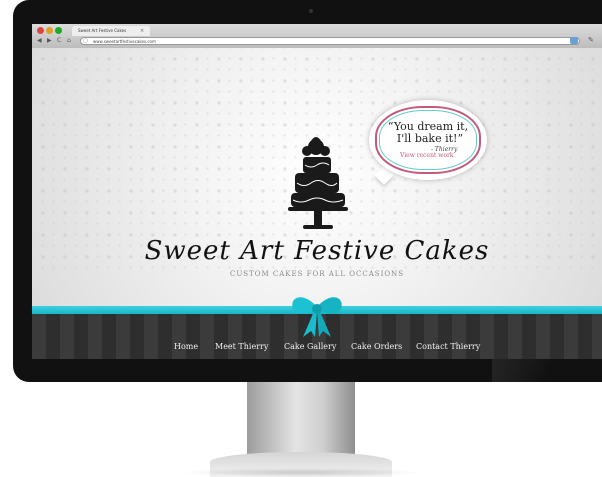 The image size is (602, 477). What do you see at coordinates (330, 41) in the screenshot?
I see `address-bar: www.sweetartfestivecakes.com` at bounding box center [330, 41].